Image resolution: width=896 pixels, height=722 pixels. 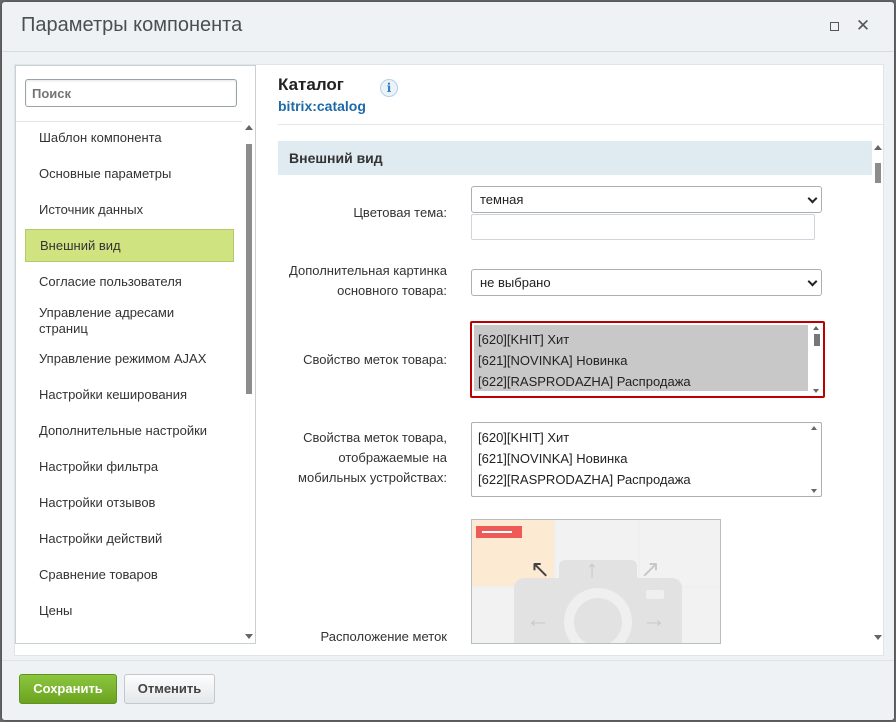 I want to click on square-icon, so click(x=834, y=26).